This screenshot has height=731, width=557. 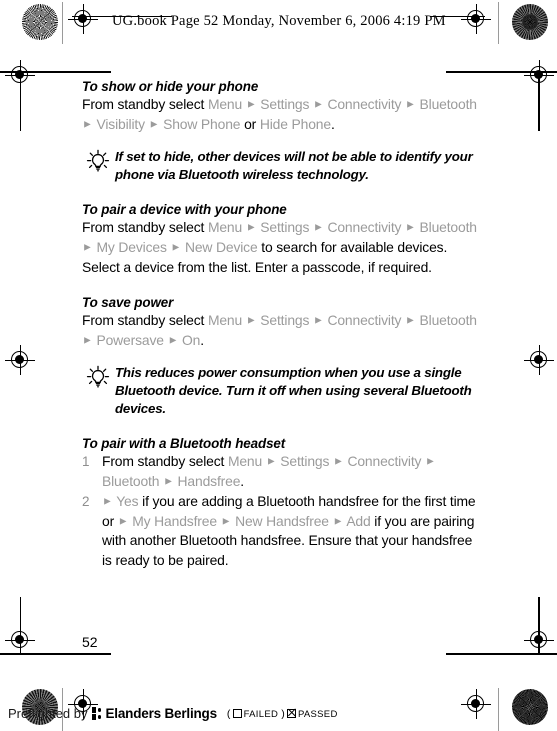 I want to click on trim-rule-vertical-right-bottom, so click(x=539, y=625).